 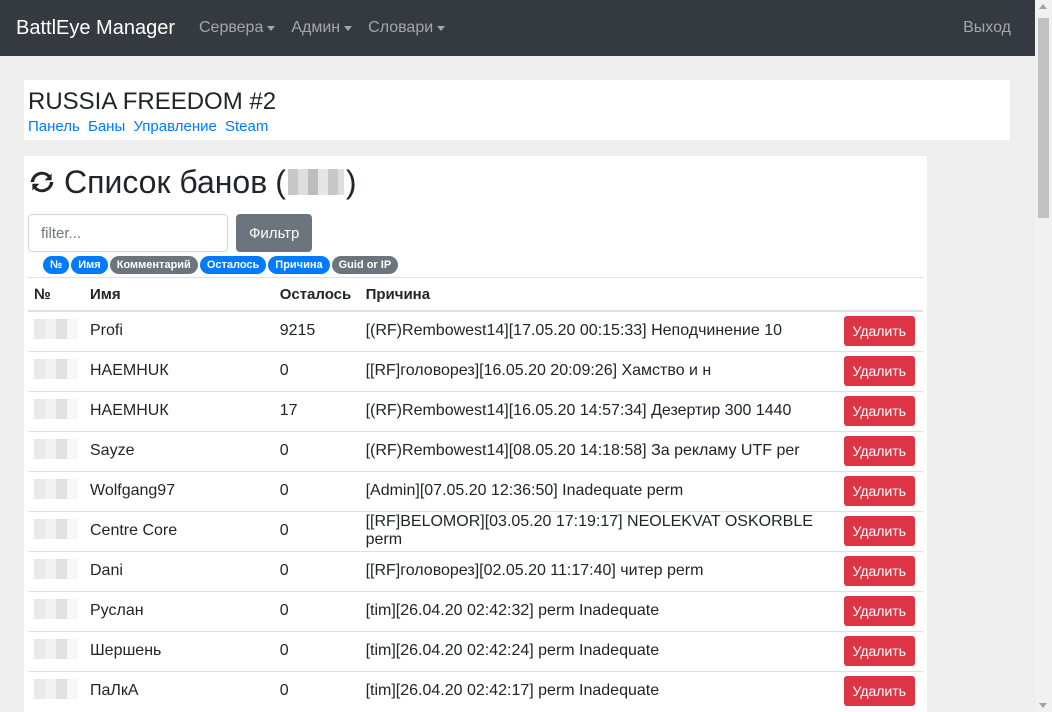 What do you see at coordinates (1043, 356) in the screenshot?
I see `page-scrollbar` at bounding box center [1043, 356].